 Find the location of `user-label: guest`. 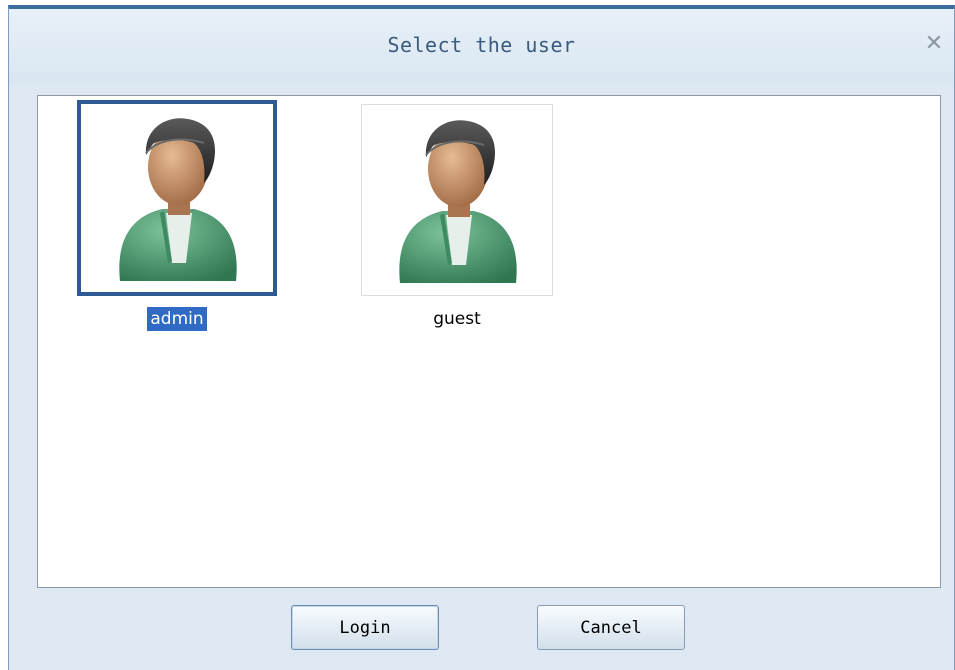

user-label: guest is located at coordinates (457, 319).